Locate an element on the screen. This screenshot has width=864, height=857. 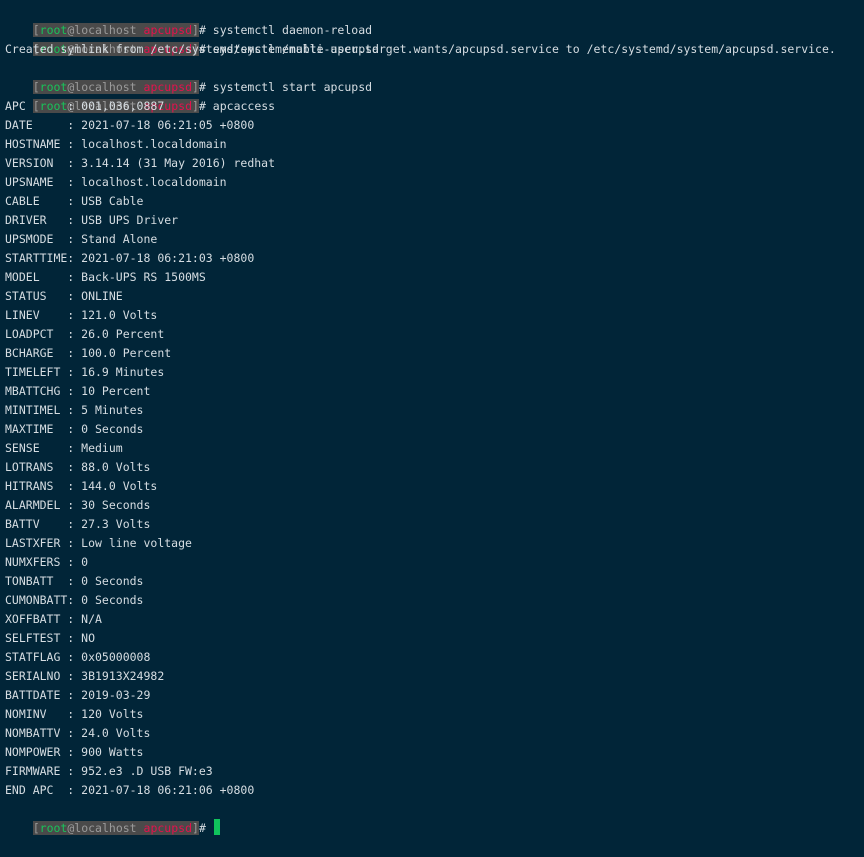
status-line: LASTXFER : Low line voltage is located at coordinates (98, 543).